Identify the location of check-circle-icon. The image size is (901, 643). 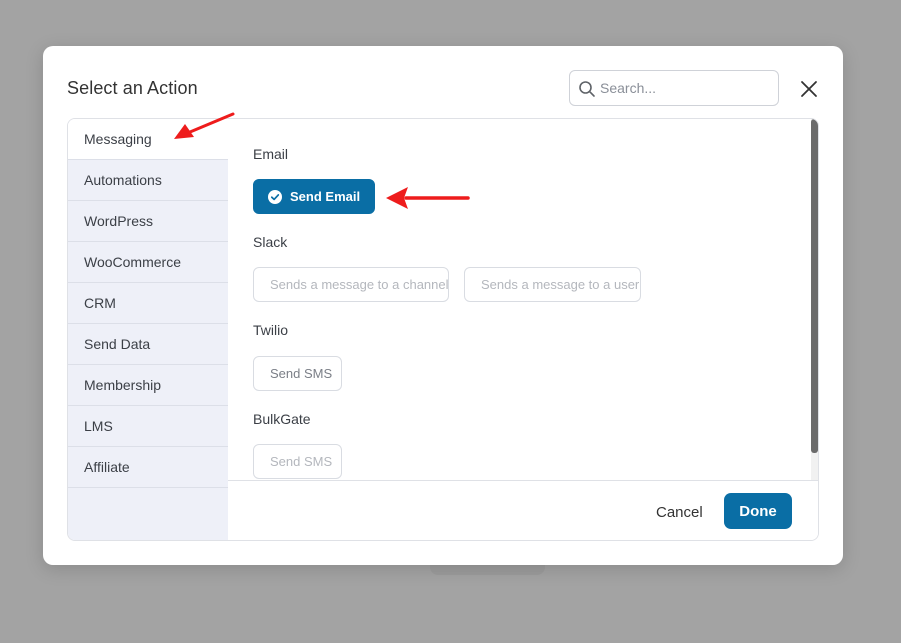
(275, 196).